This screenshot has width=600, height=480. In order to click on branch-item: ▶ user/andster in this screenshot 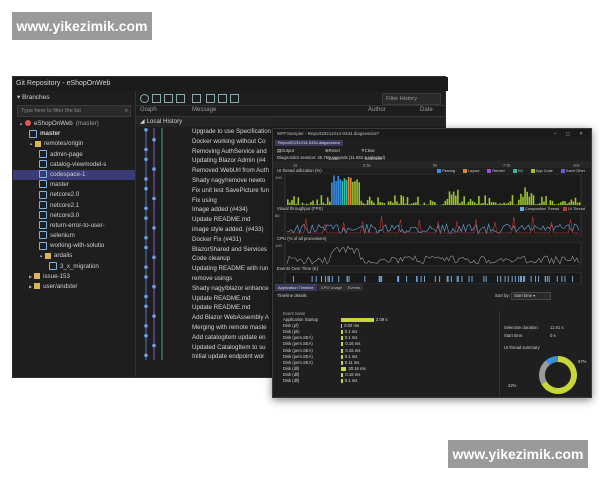, I will do `click(74, 287)`.